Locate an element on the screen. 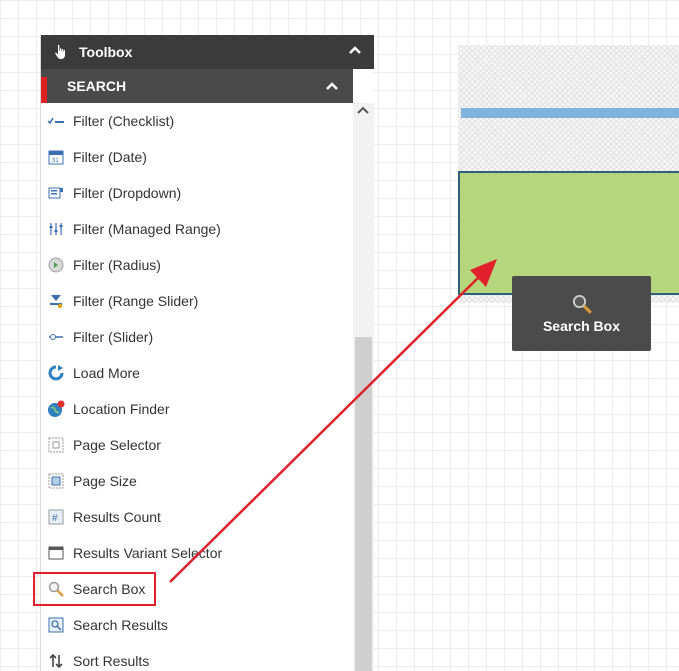 The width and height of the screenshot is (679, 671). radius-icon is located at coordinates (56, 265).